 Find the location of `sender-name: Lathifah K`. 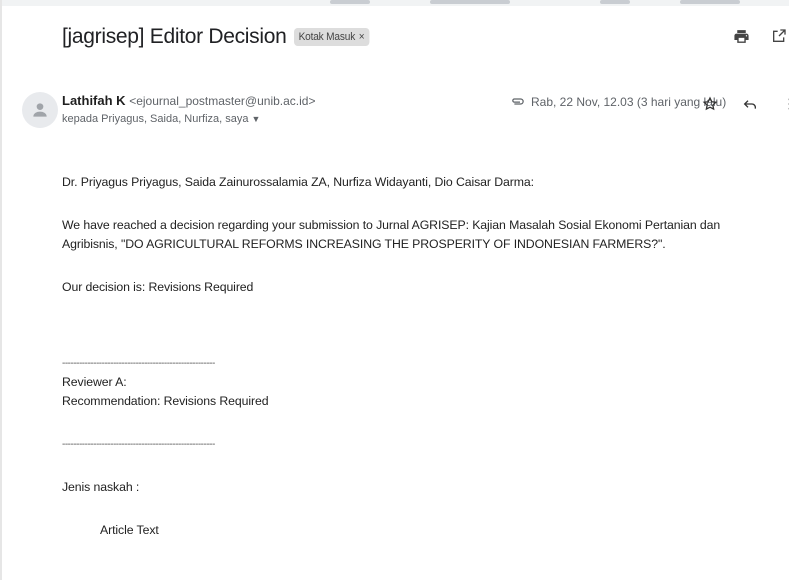

sender-name: Lathifah K is located at coordinates (94, 100).